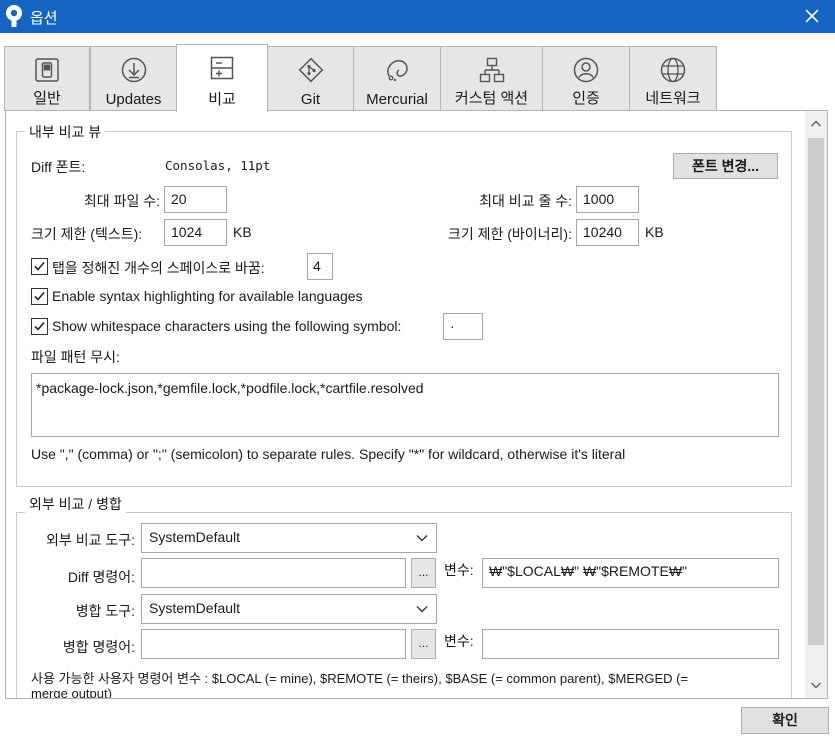  What do you see at coordinates (397, 99) in the screenshot?
I see `tab-label: Mercurial` at bounding box center [397, 99].